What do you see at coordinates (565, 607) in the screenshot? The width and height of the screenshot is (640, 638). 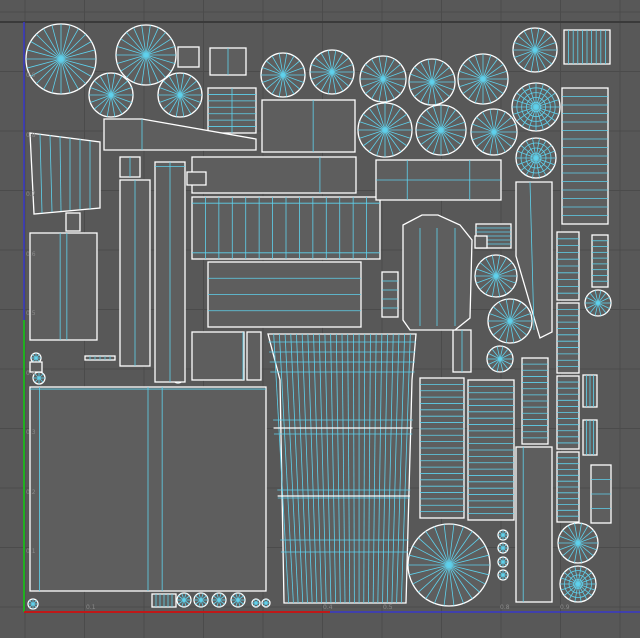 I see `u-tick-label: 0.9` at bounding box center [565, 607].